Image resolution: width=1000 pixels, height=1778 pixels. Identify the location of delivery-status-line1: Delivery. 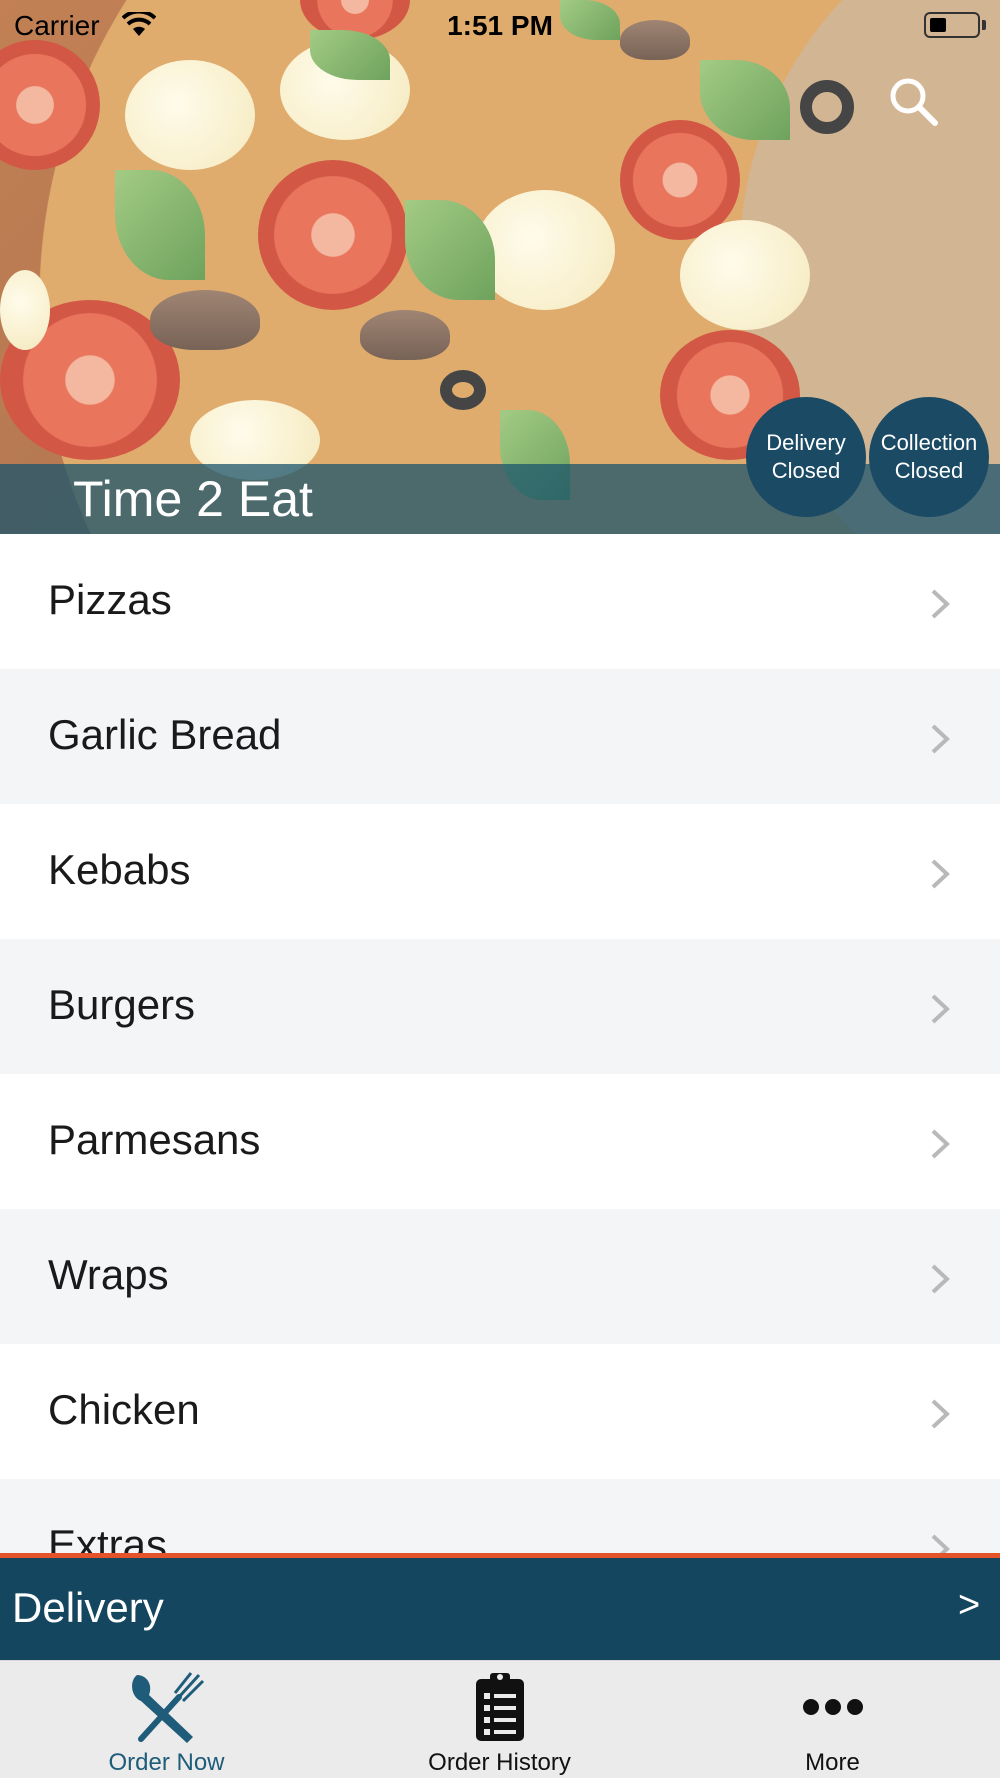
(806, 442).